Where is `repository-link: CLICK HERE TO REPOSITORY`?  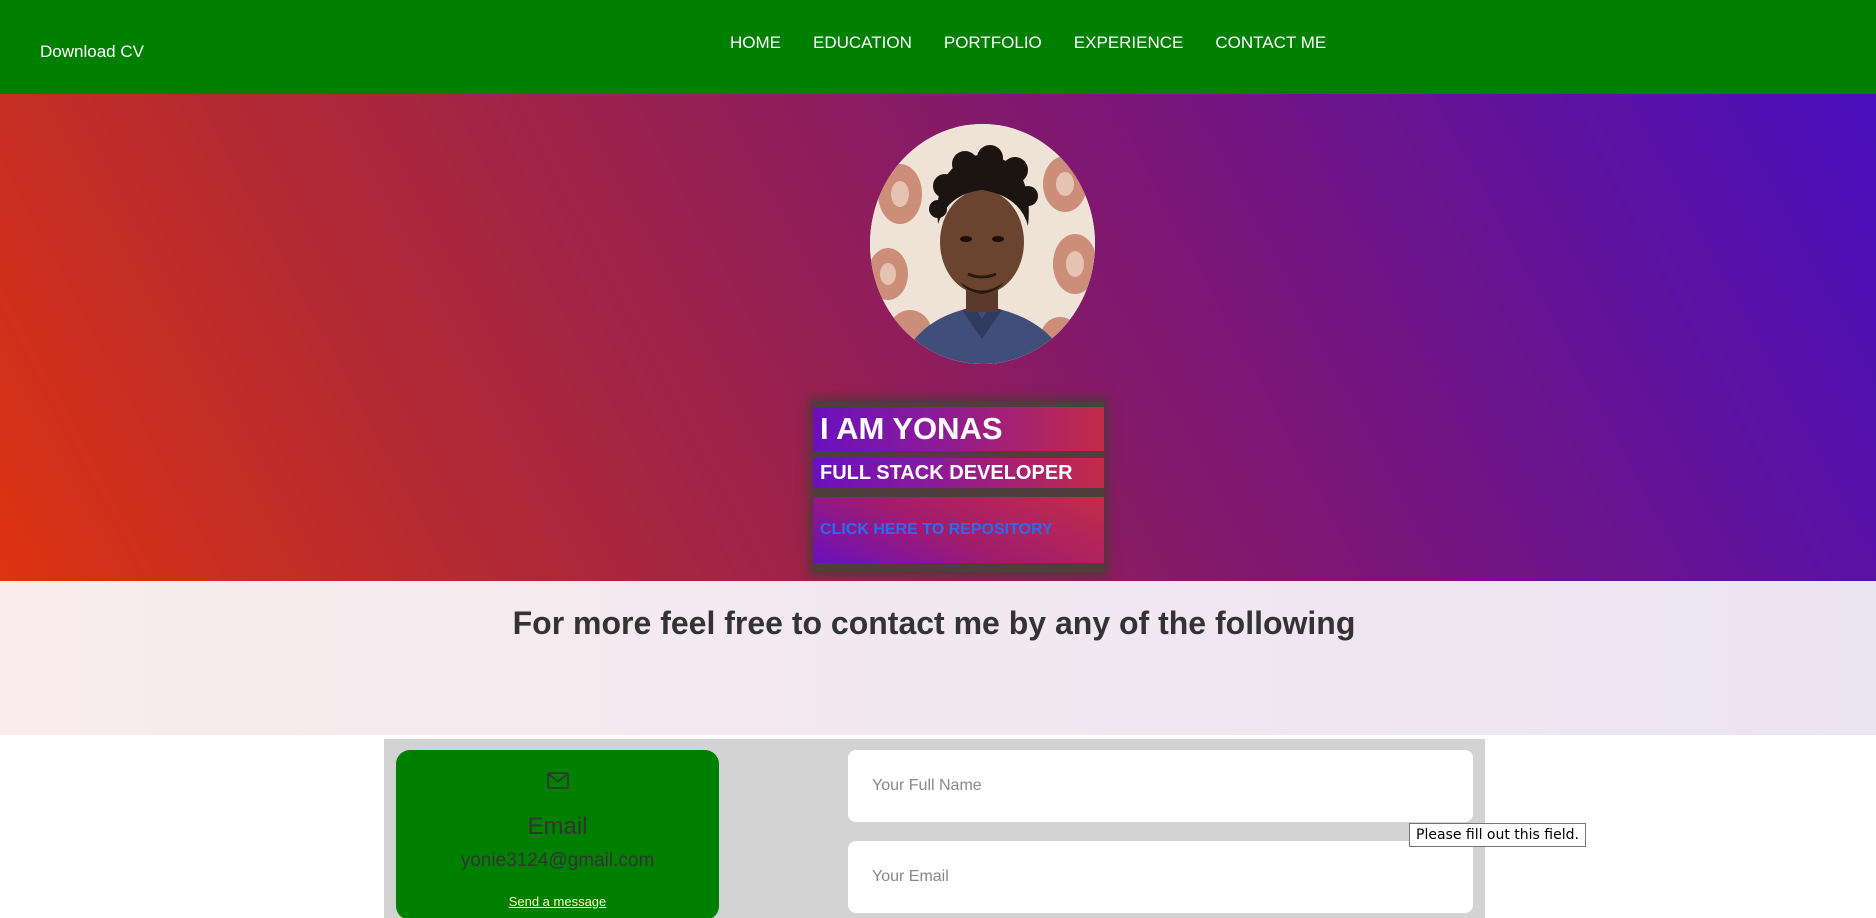 repository-link: CLICK HERE TO REPOSITORY is located at coordinates (958, 530).